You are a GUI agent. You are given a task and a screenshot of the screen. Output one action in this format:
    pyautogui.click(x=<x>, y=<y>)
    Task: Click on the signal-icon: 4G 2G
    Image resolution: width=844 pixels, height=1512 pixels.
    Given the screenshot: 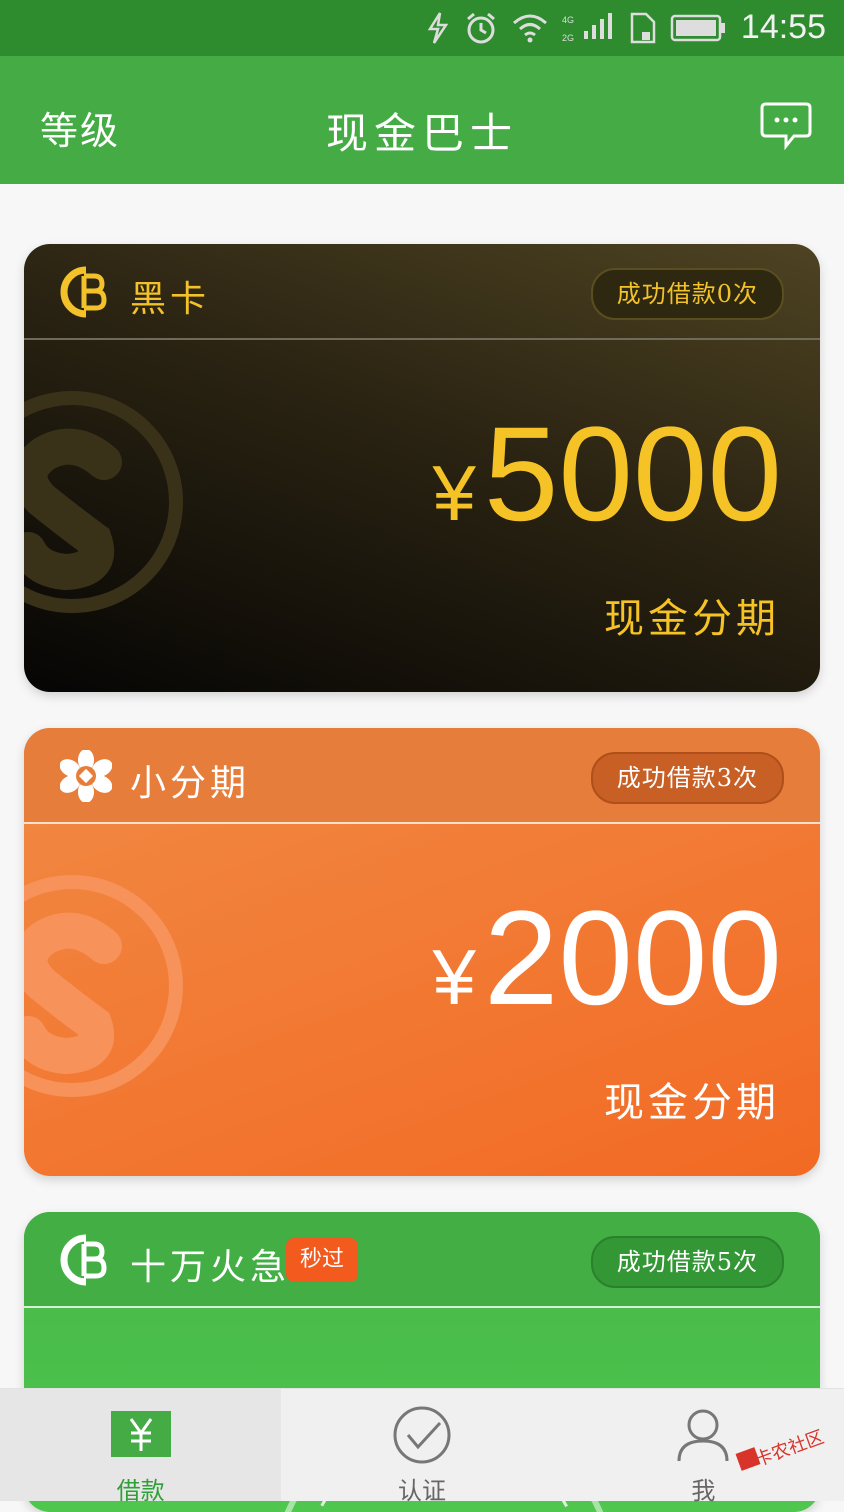 What is the action you would take?
    pyautogui.click(x=587, y=28)
    